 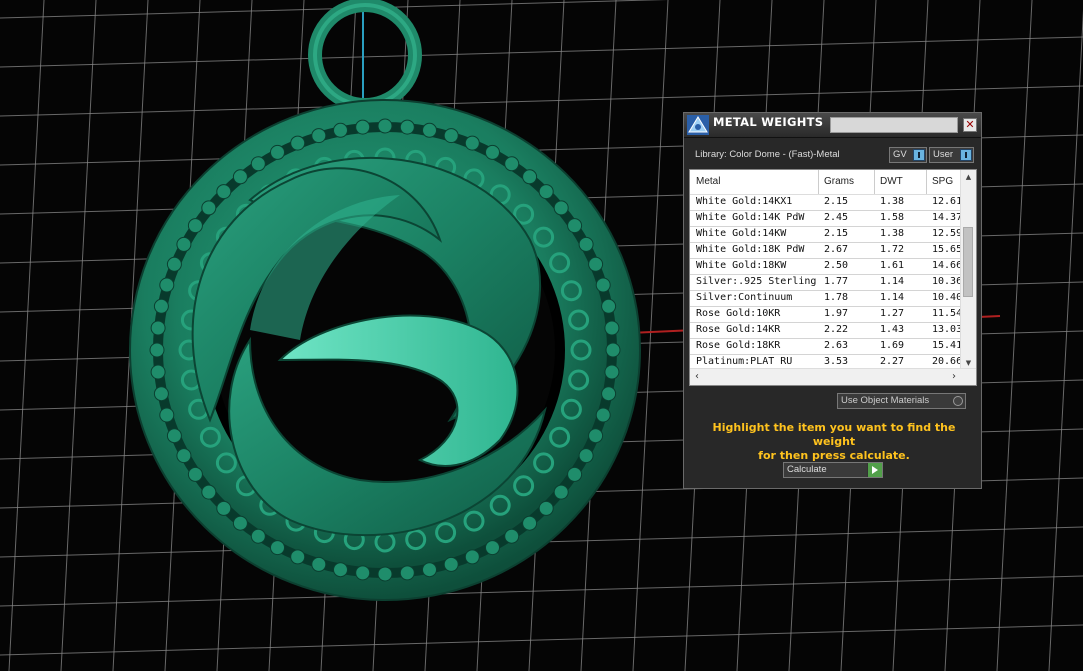 I want to click on horizontal-scrollbar: ‹ ›, so click(x=833, y=376).